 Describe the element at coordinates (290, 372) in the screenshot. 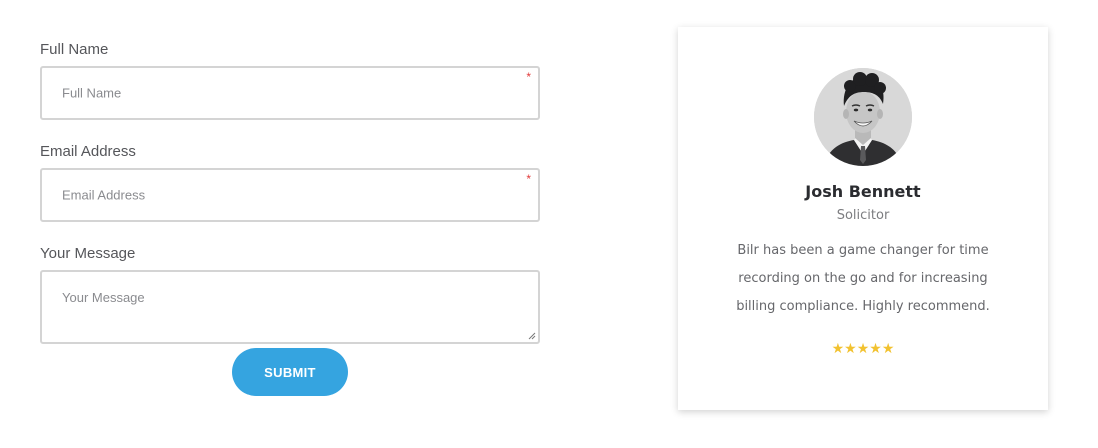

I see `submit-button: SUBMIT` at that location.